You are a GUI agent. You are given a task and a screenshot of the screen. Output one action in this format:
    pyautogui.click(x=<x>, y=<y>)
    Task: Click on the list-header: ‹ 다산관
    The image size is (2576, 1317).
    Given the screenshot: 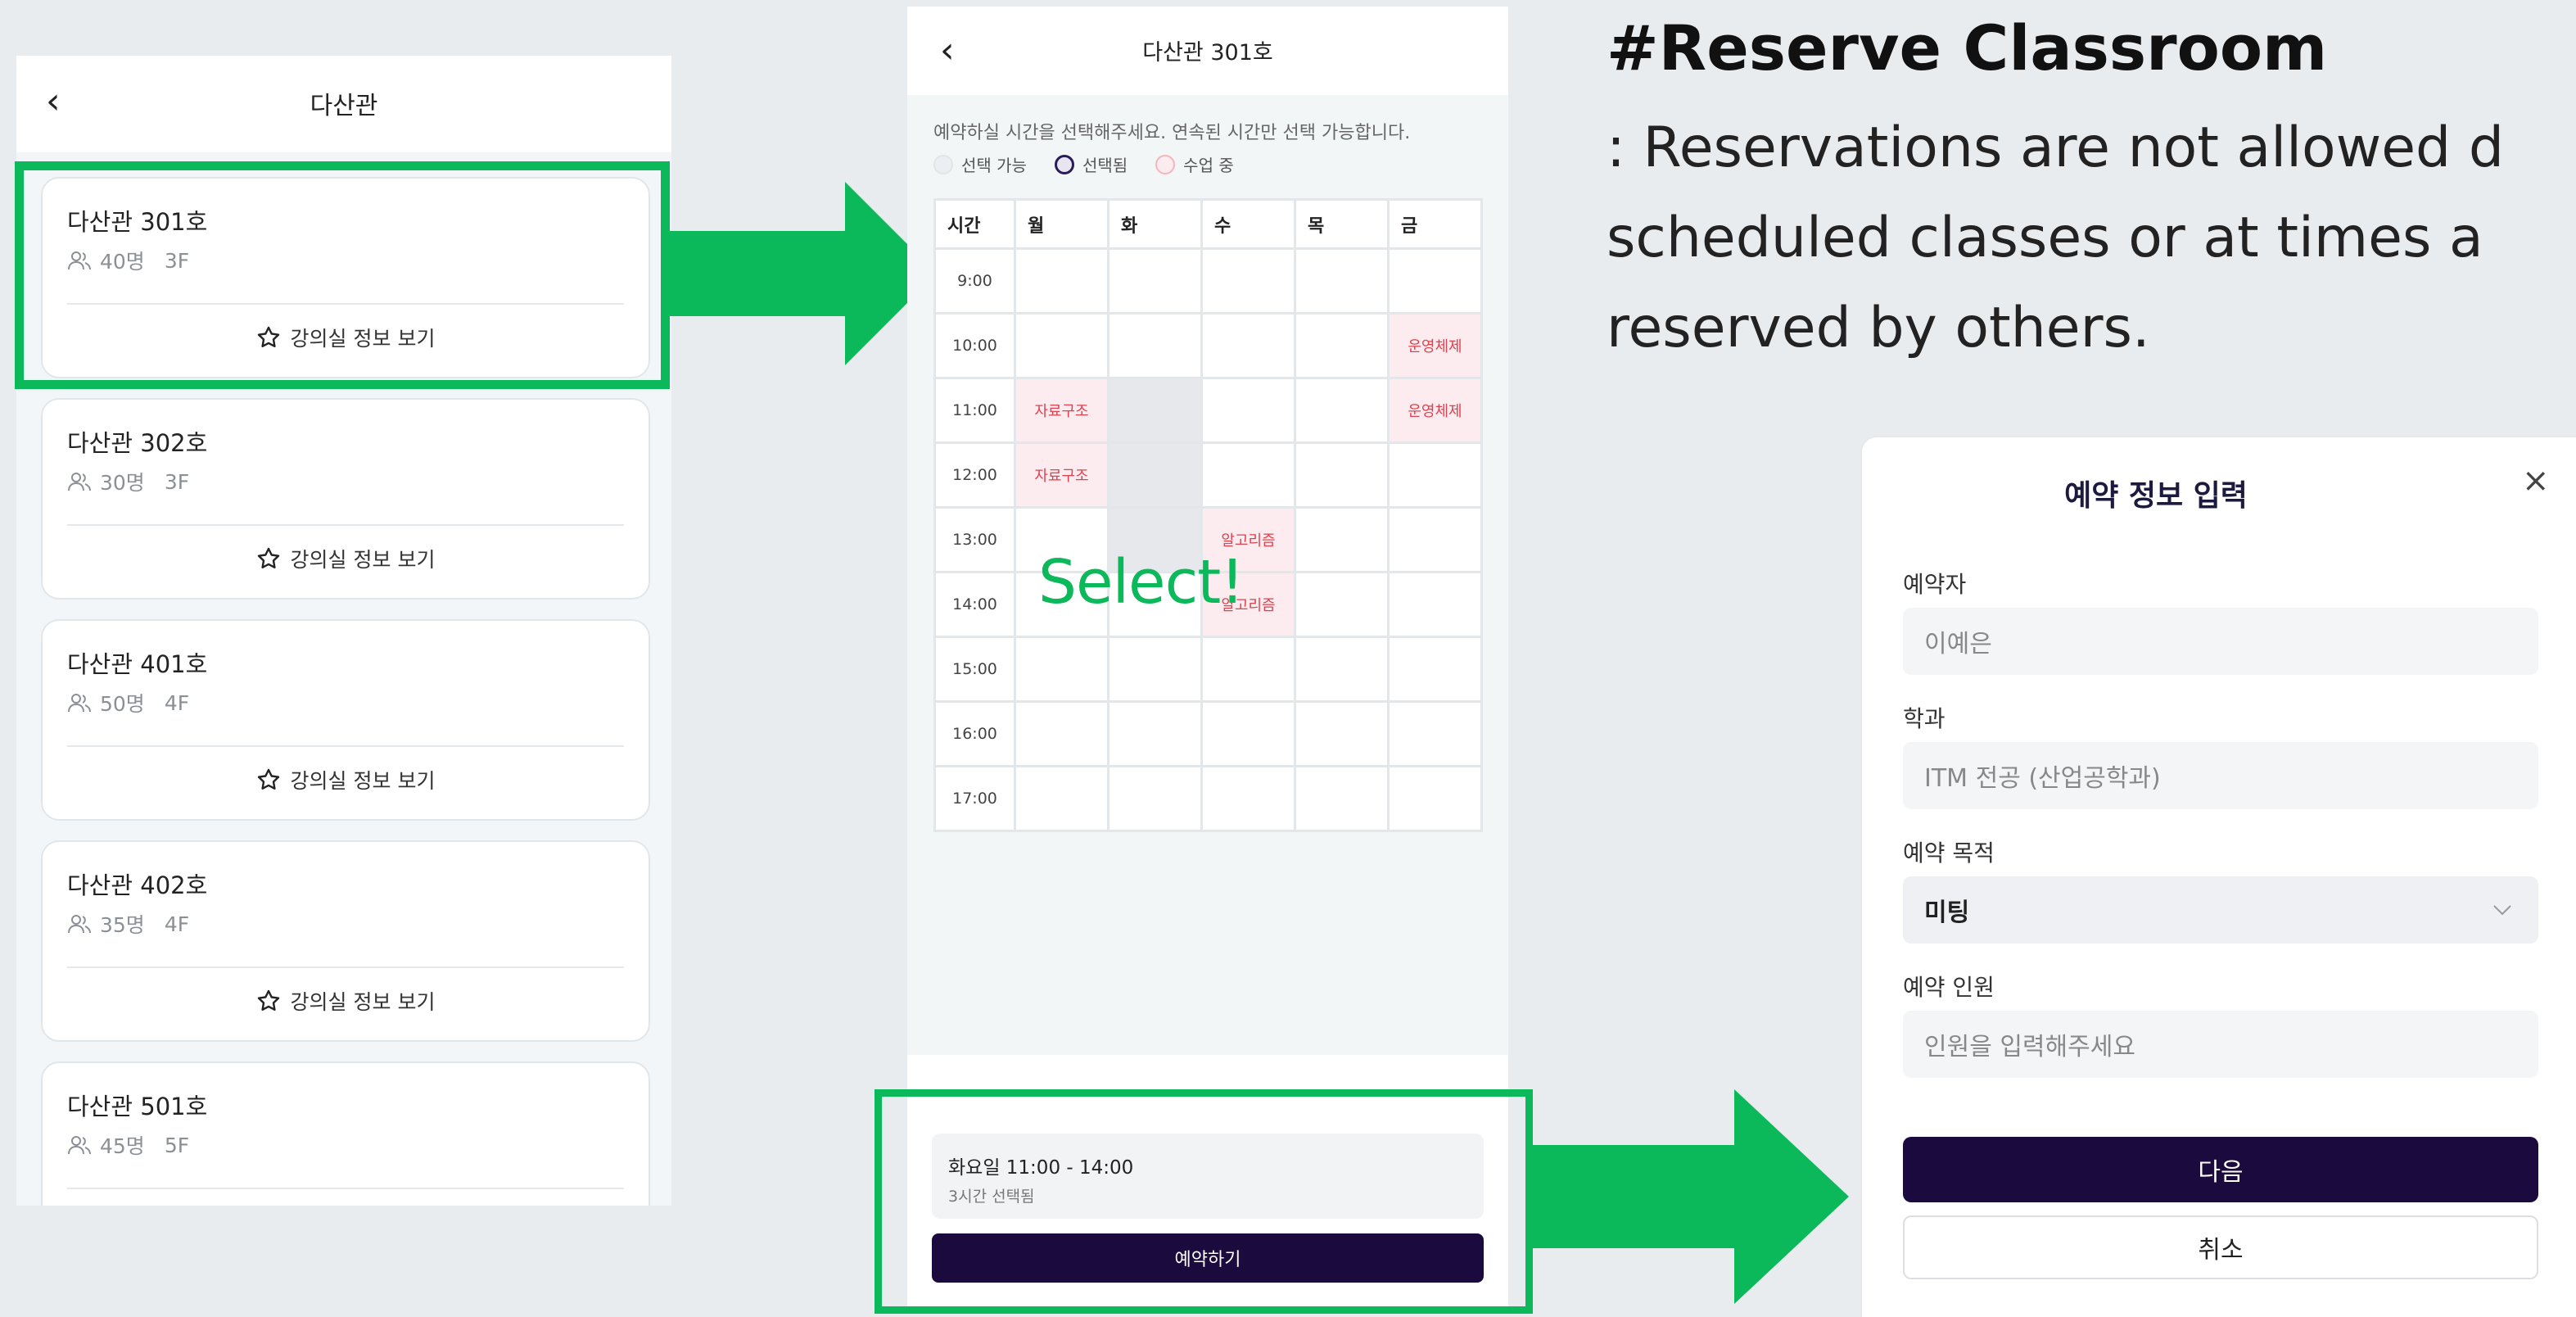 What is the action you would take?
    pyautogui.click(x=343, y=104)
    